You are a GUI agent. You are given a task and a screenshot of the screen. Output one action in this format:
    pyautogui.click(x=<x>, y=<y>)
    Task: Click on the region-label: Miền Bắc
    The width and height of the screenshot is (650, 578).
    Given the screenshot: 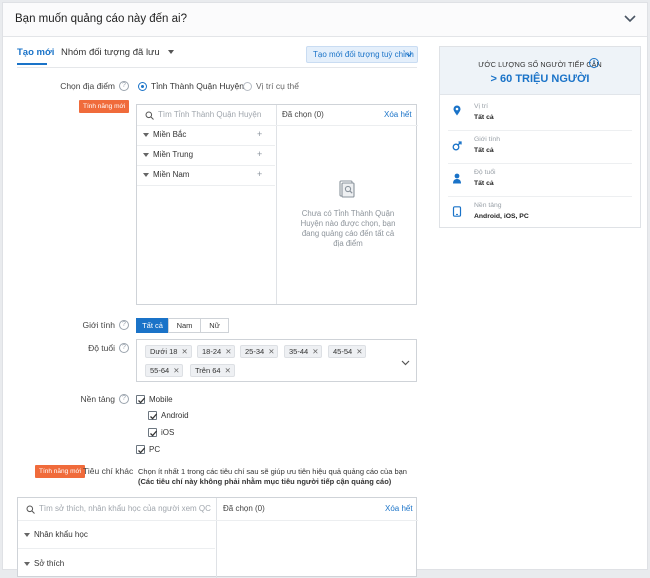 What is the action you would take?
    pyautogui.click(x=170, y=134)
    